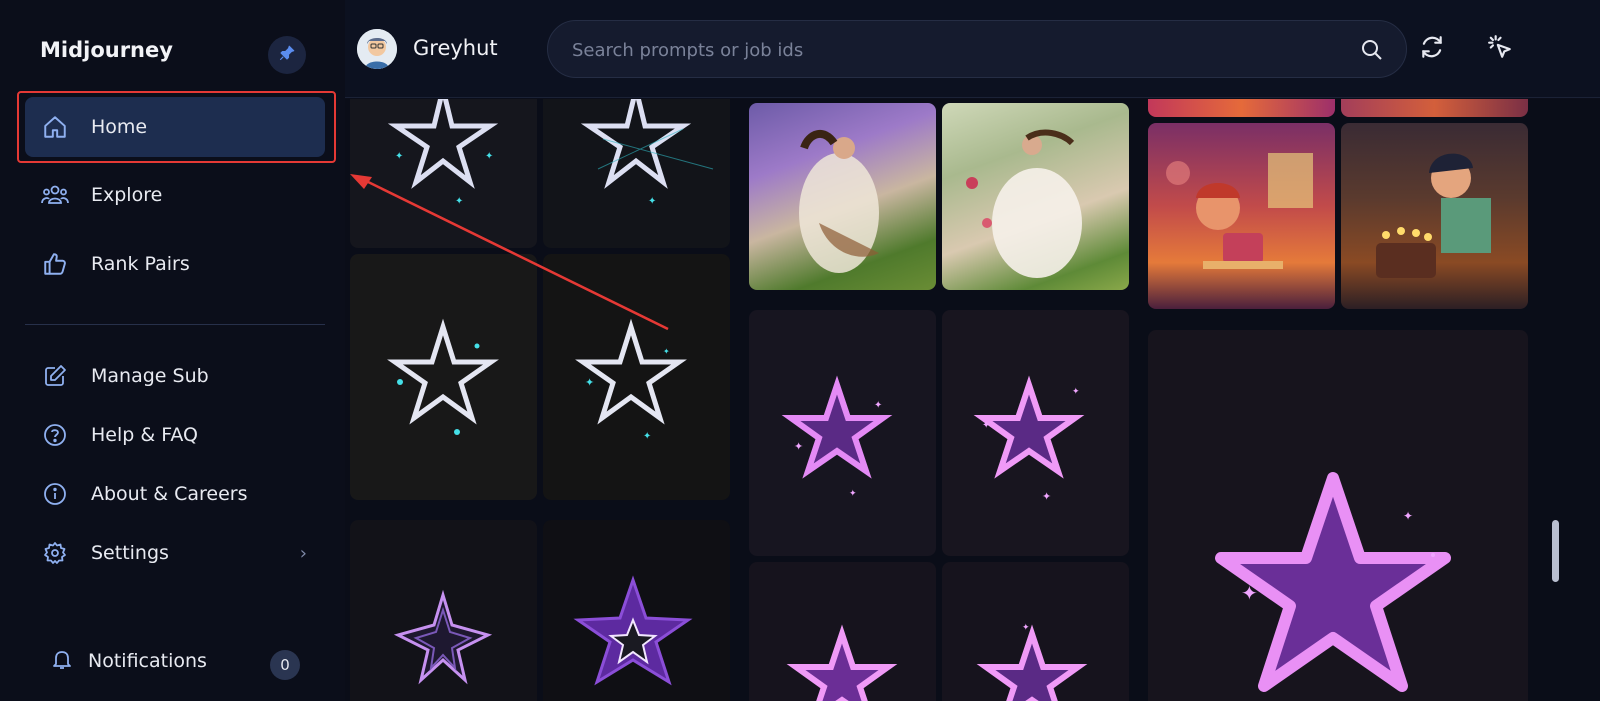 The height and width of the screenshot is (701, 1600). I want to click on bell-icon, so click(62, 661).